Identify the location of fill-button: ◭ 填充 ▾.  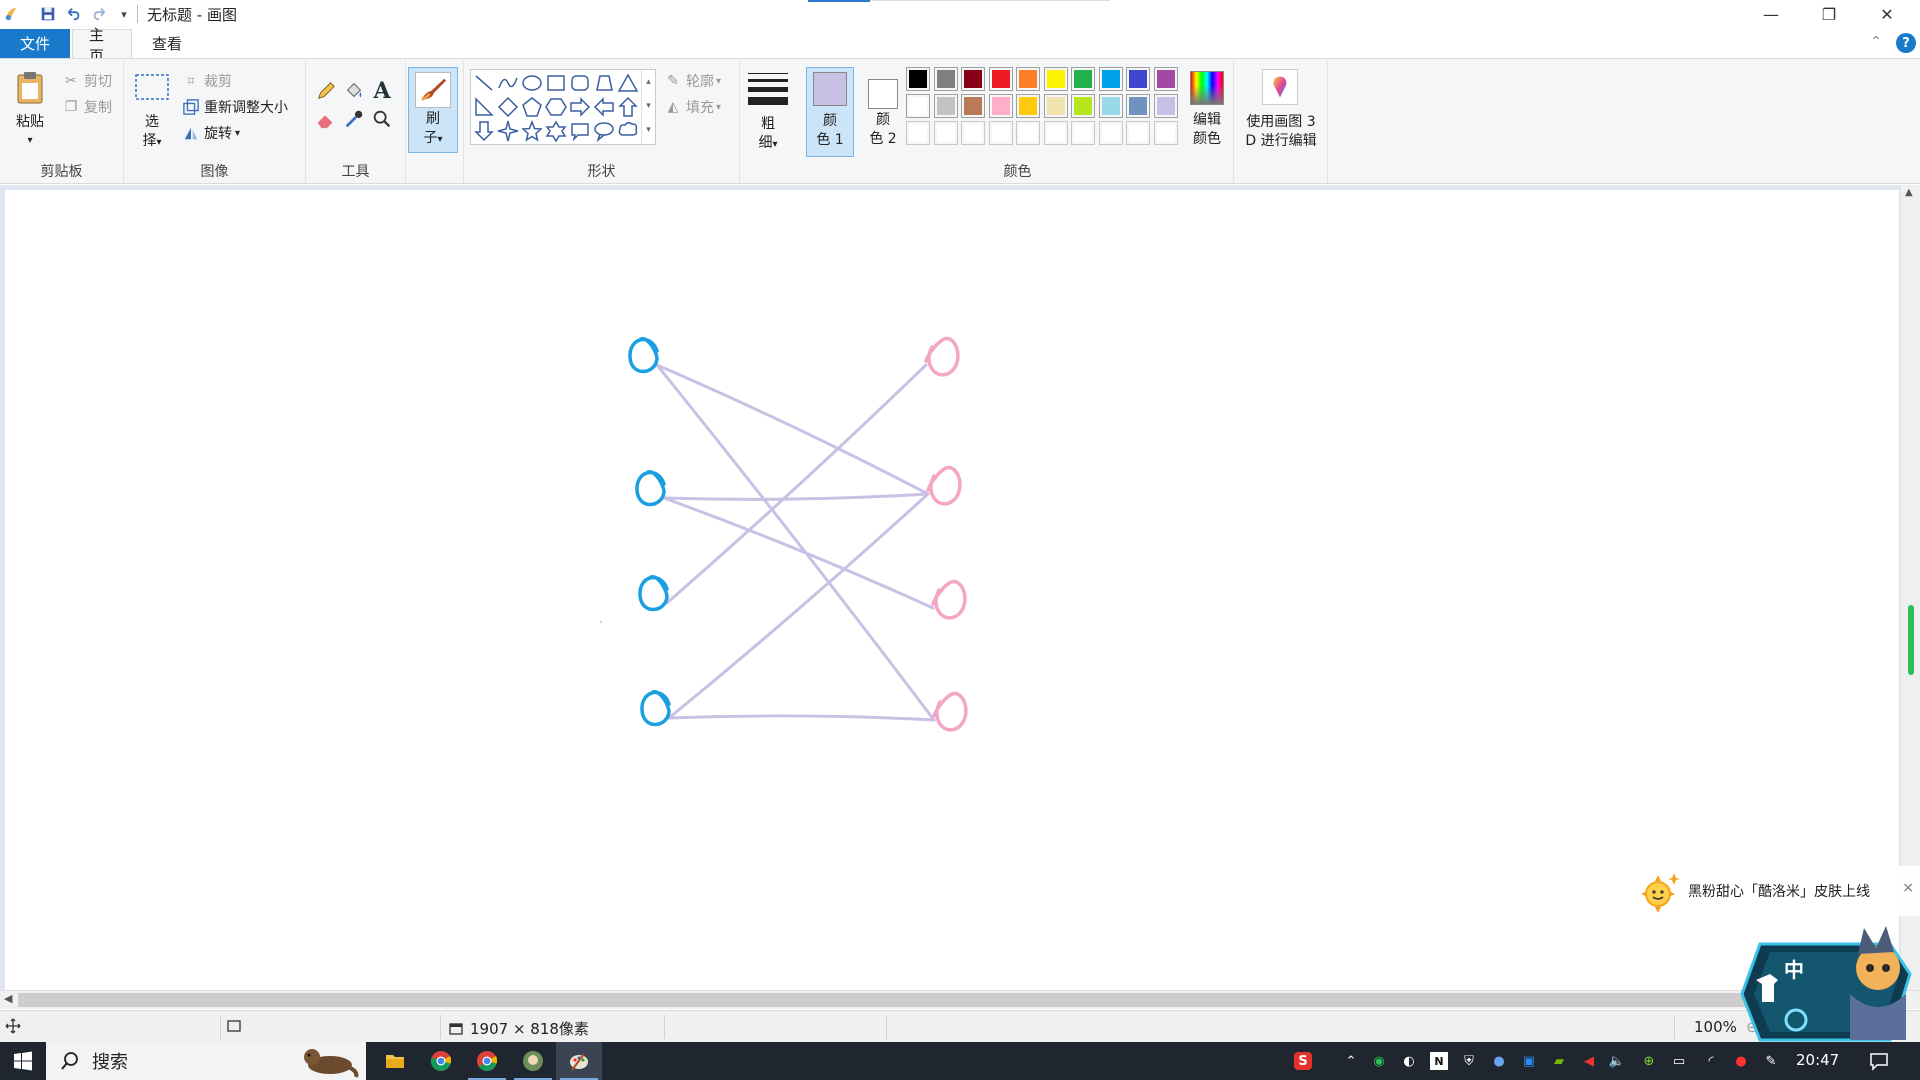
(692, 107).